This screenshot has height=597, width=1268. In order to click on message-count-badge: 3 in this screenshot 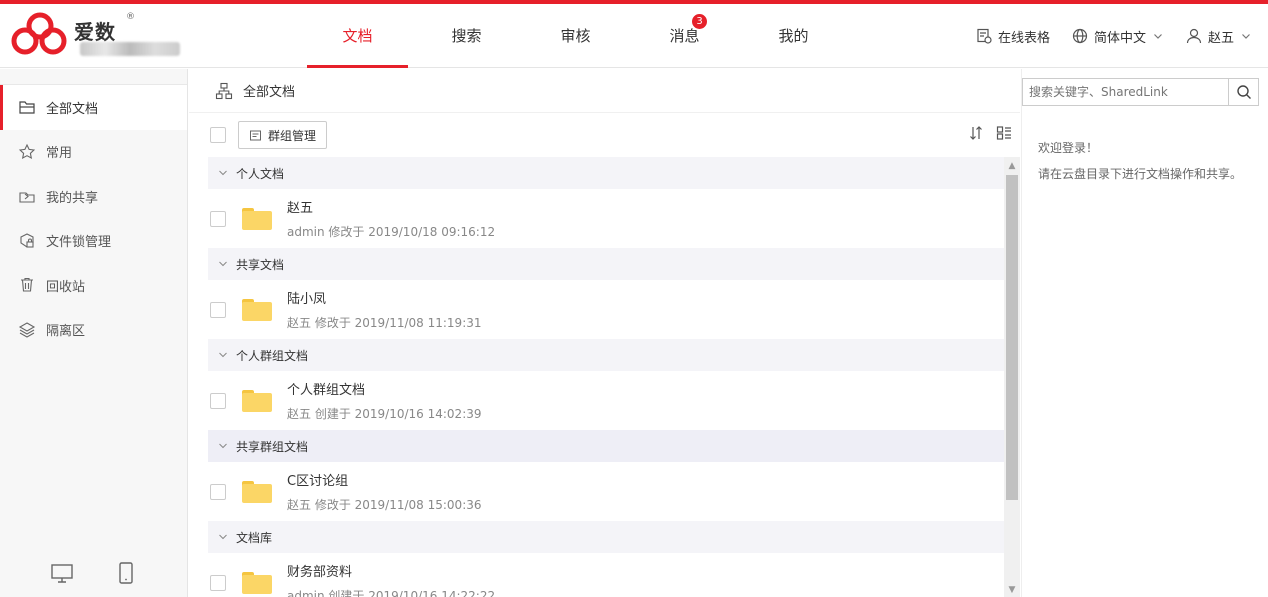, I will do `click(699, 21)`.